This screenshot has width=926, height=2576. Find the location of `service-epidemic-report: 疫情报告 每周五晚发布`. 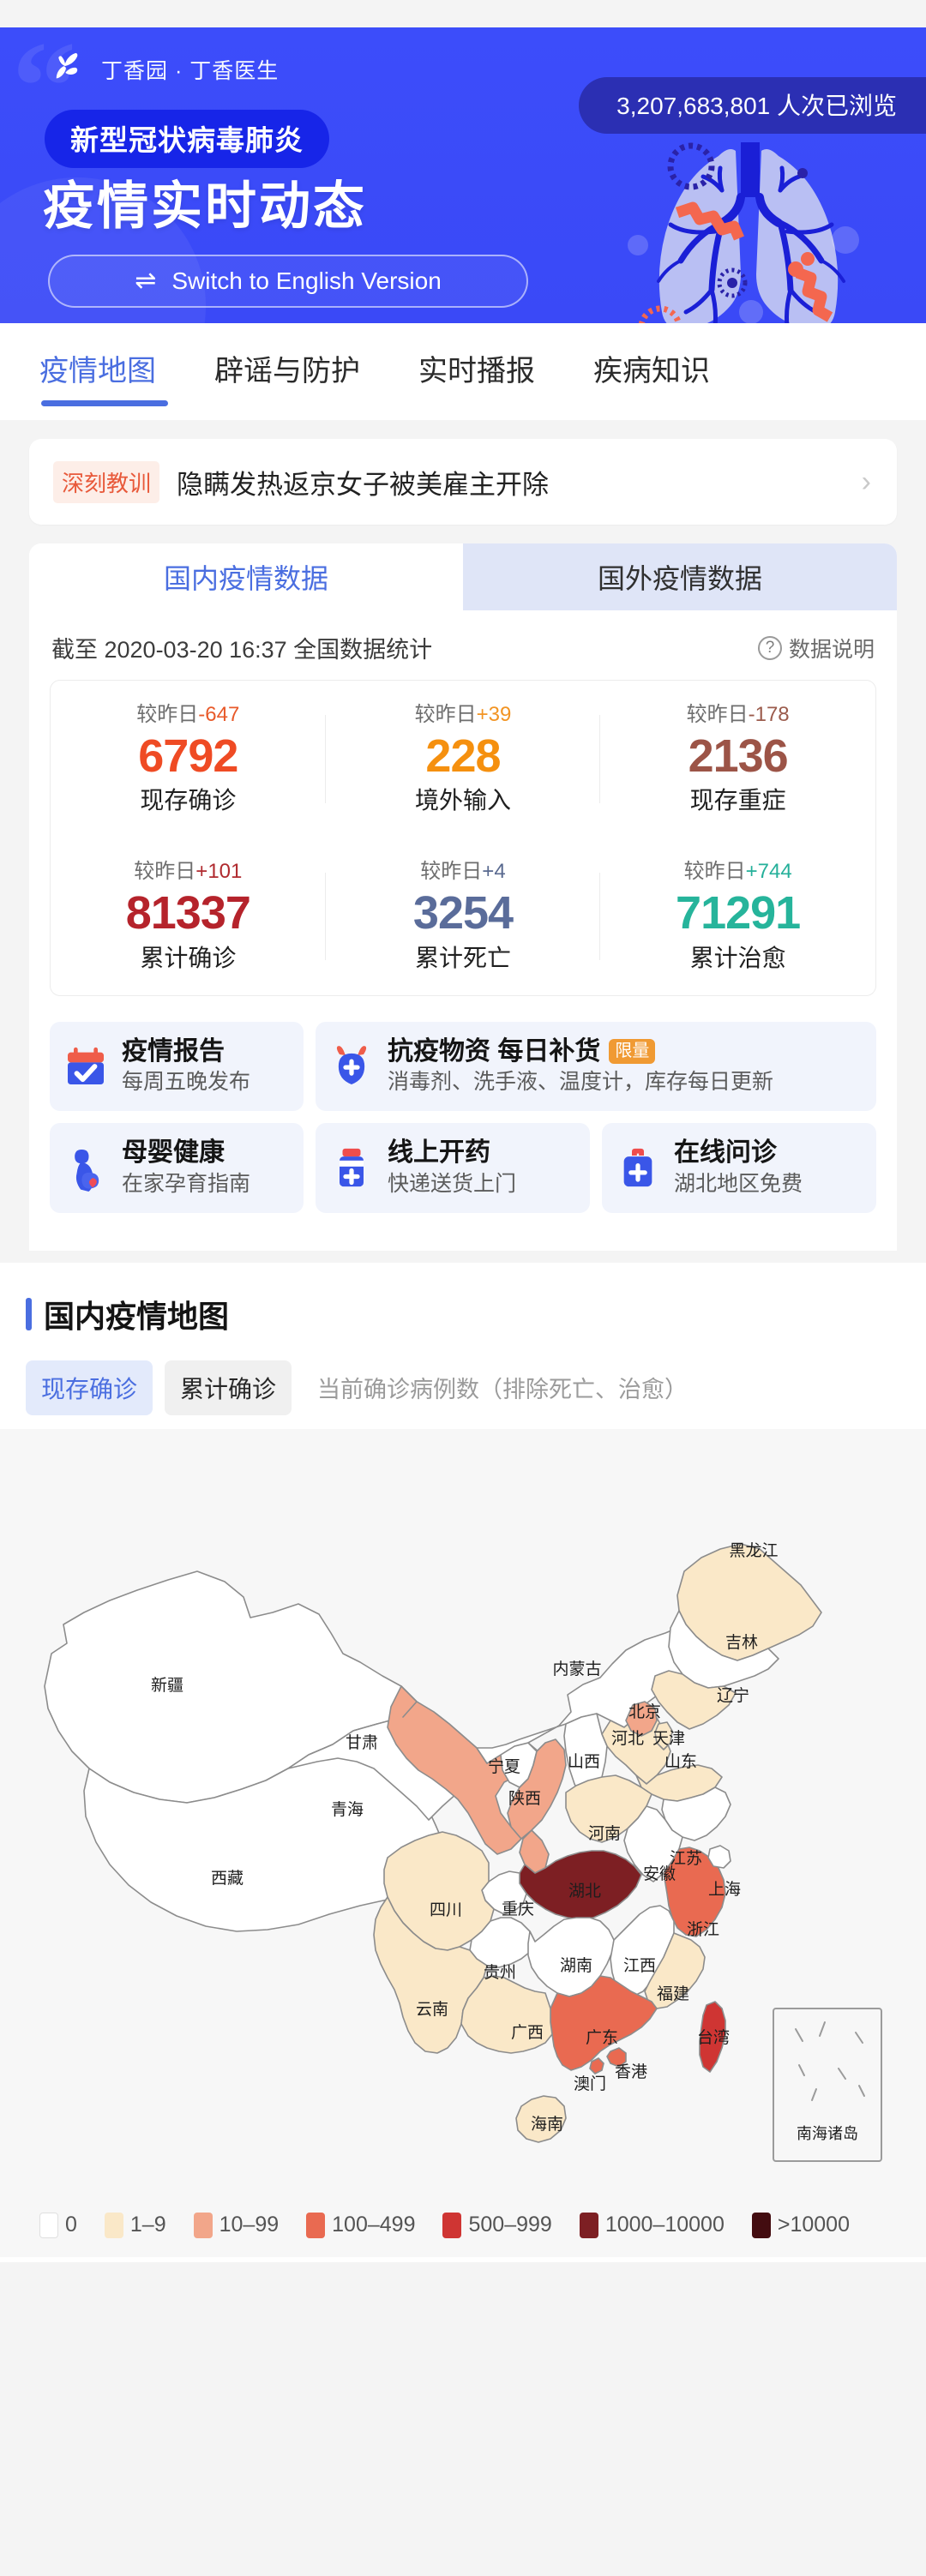

service-epidemic-report: 疫情报告 每周五晚发布 is located at coordinates (177, 1066).